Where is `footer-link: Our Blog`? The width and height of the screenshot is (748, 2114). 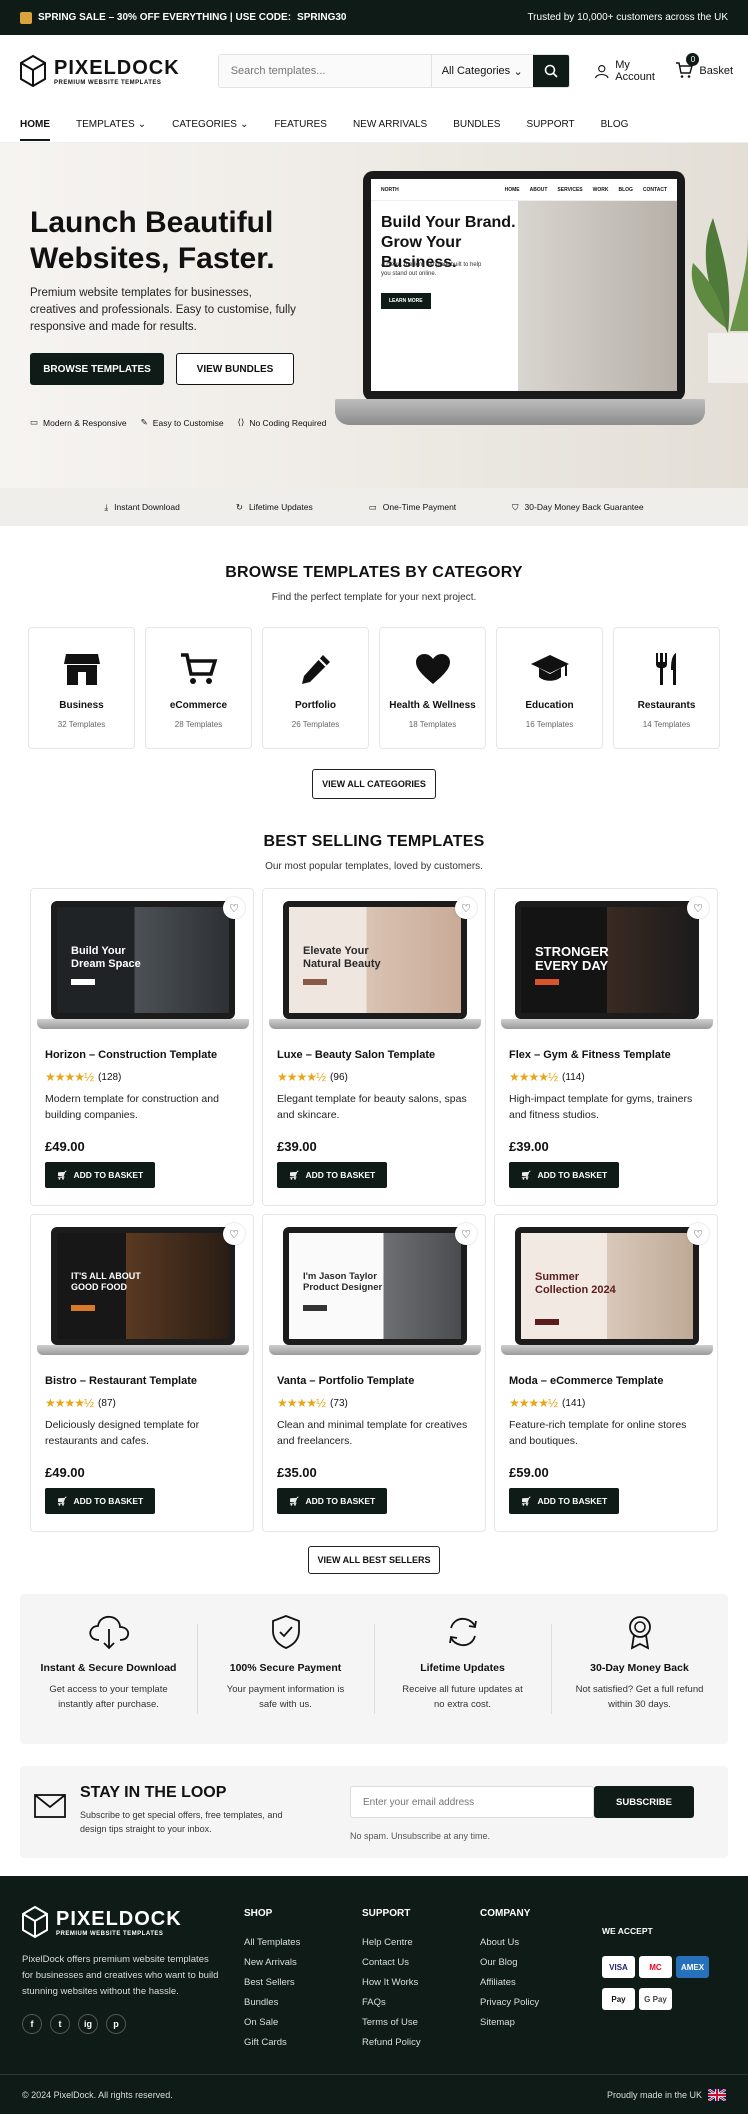 footer-link: Our Blog is located at coordinates (509, 1963).